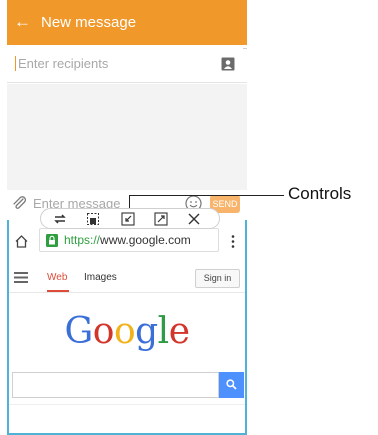 The image size is (378, 435). Describe the element at coordinates (233, 241) in the screenshot. I see `overflow-menu-icon` at that location.